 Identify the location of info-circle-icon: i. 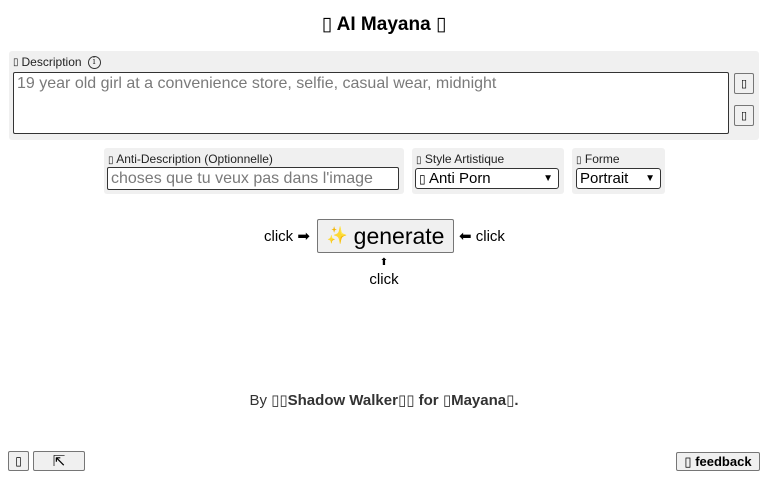
(94, 62).